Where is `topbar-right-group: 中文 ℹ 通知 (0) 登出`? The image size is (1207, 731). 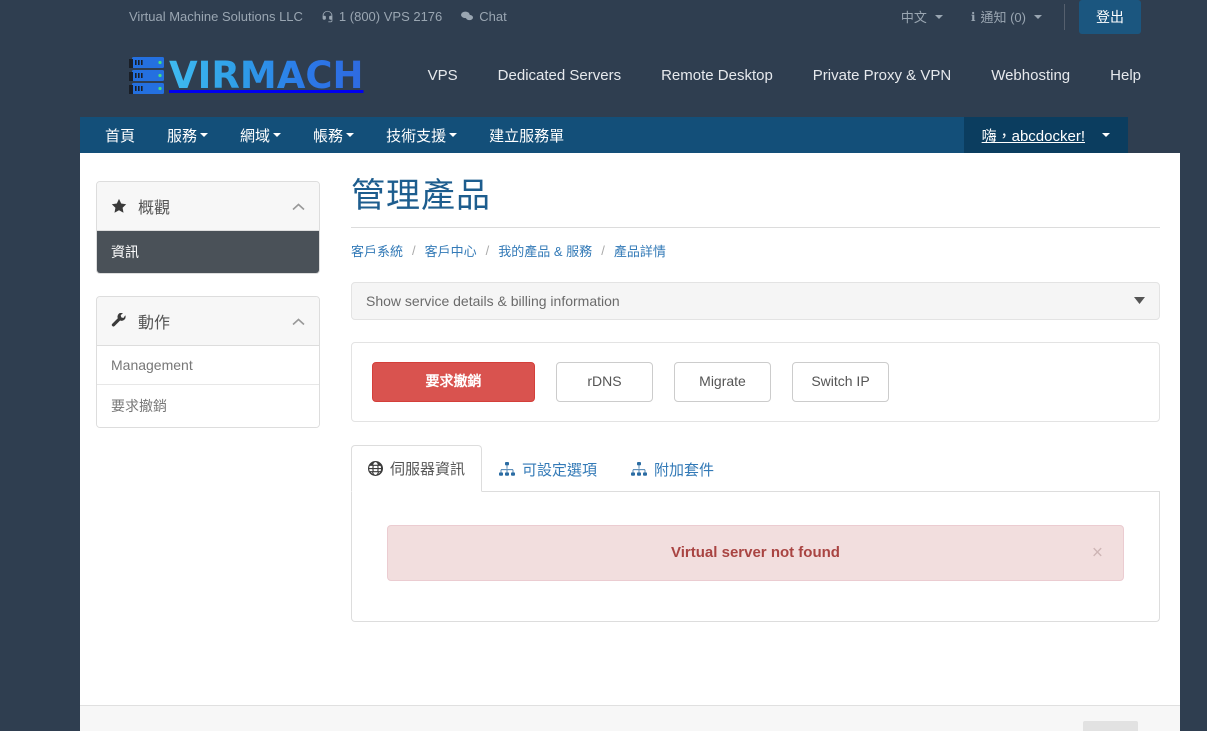
topbar-right-group: 中文 ℹ 通知 (0) 登出 is located at coordinates (1014, 17).